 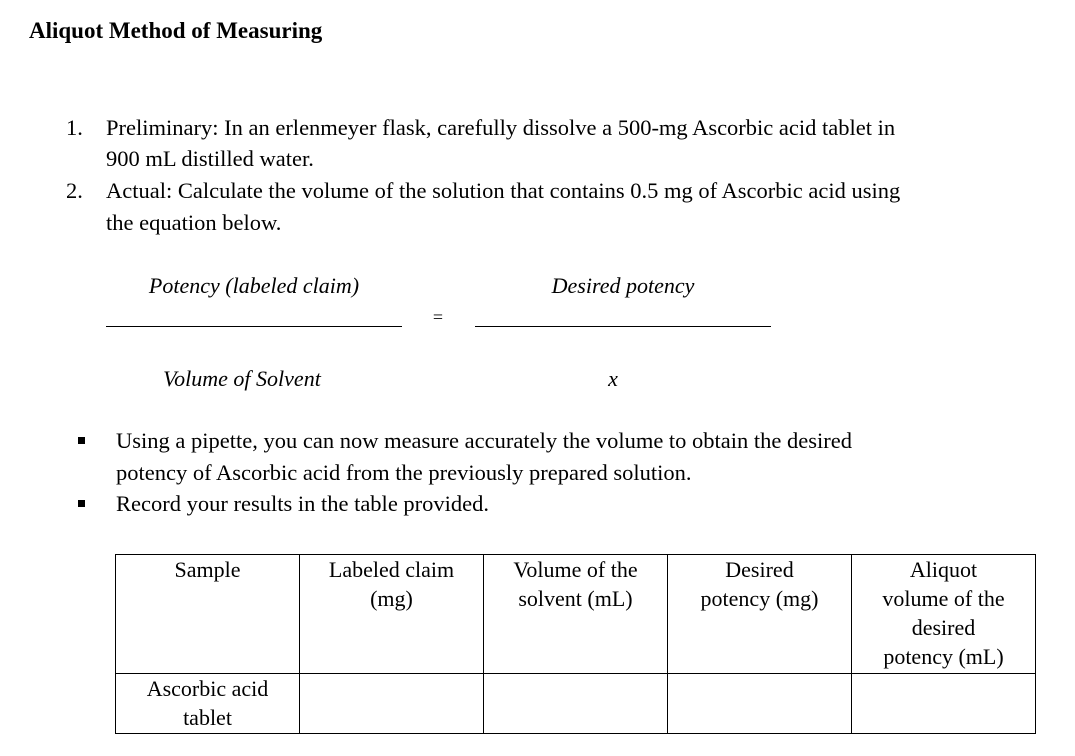 I want to click on header-text: Sample, so click(x=207, y=569).